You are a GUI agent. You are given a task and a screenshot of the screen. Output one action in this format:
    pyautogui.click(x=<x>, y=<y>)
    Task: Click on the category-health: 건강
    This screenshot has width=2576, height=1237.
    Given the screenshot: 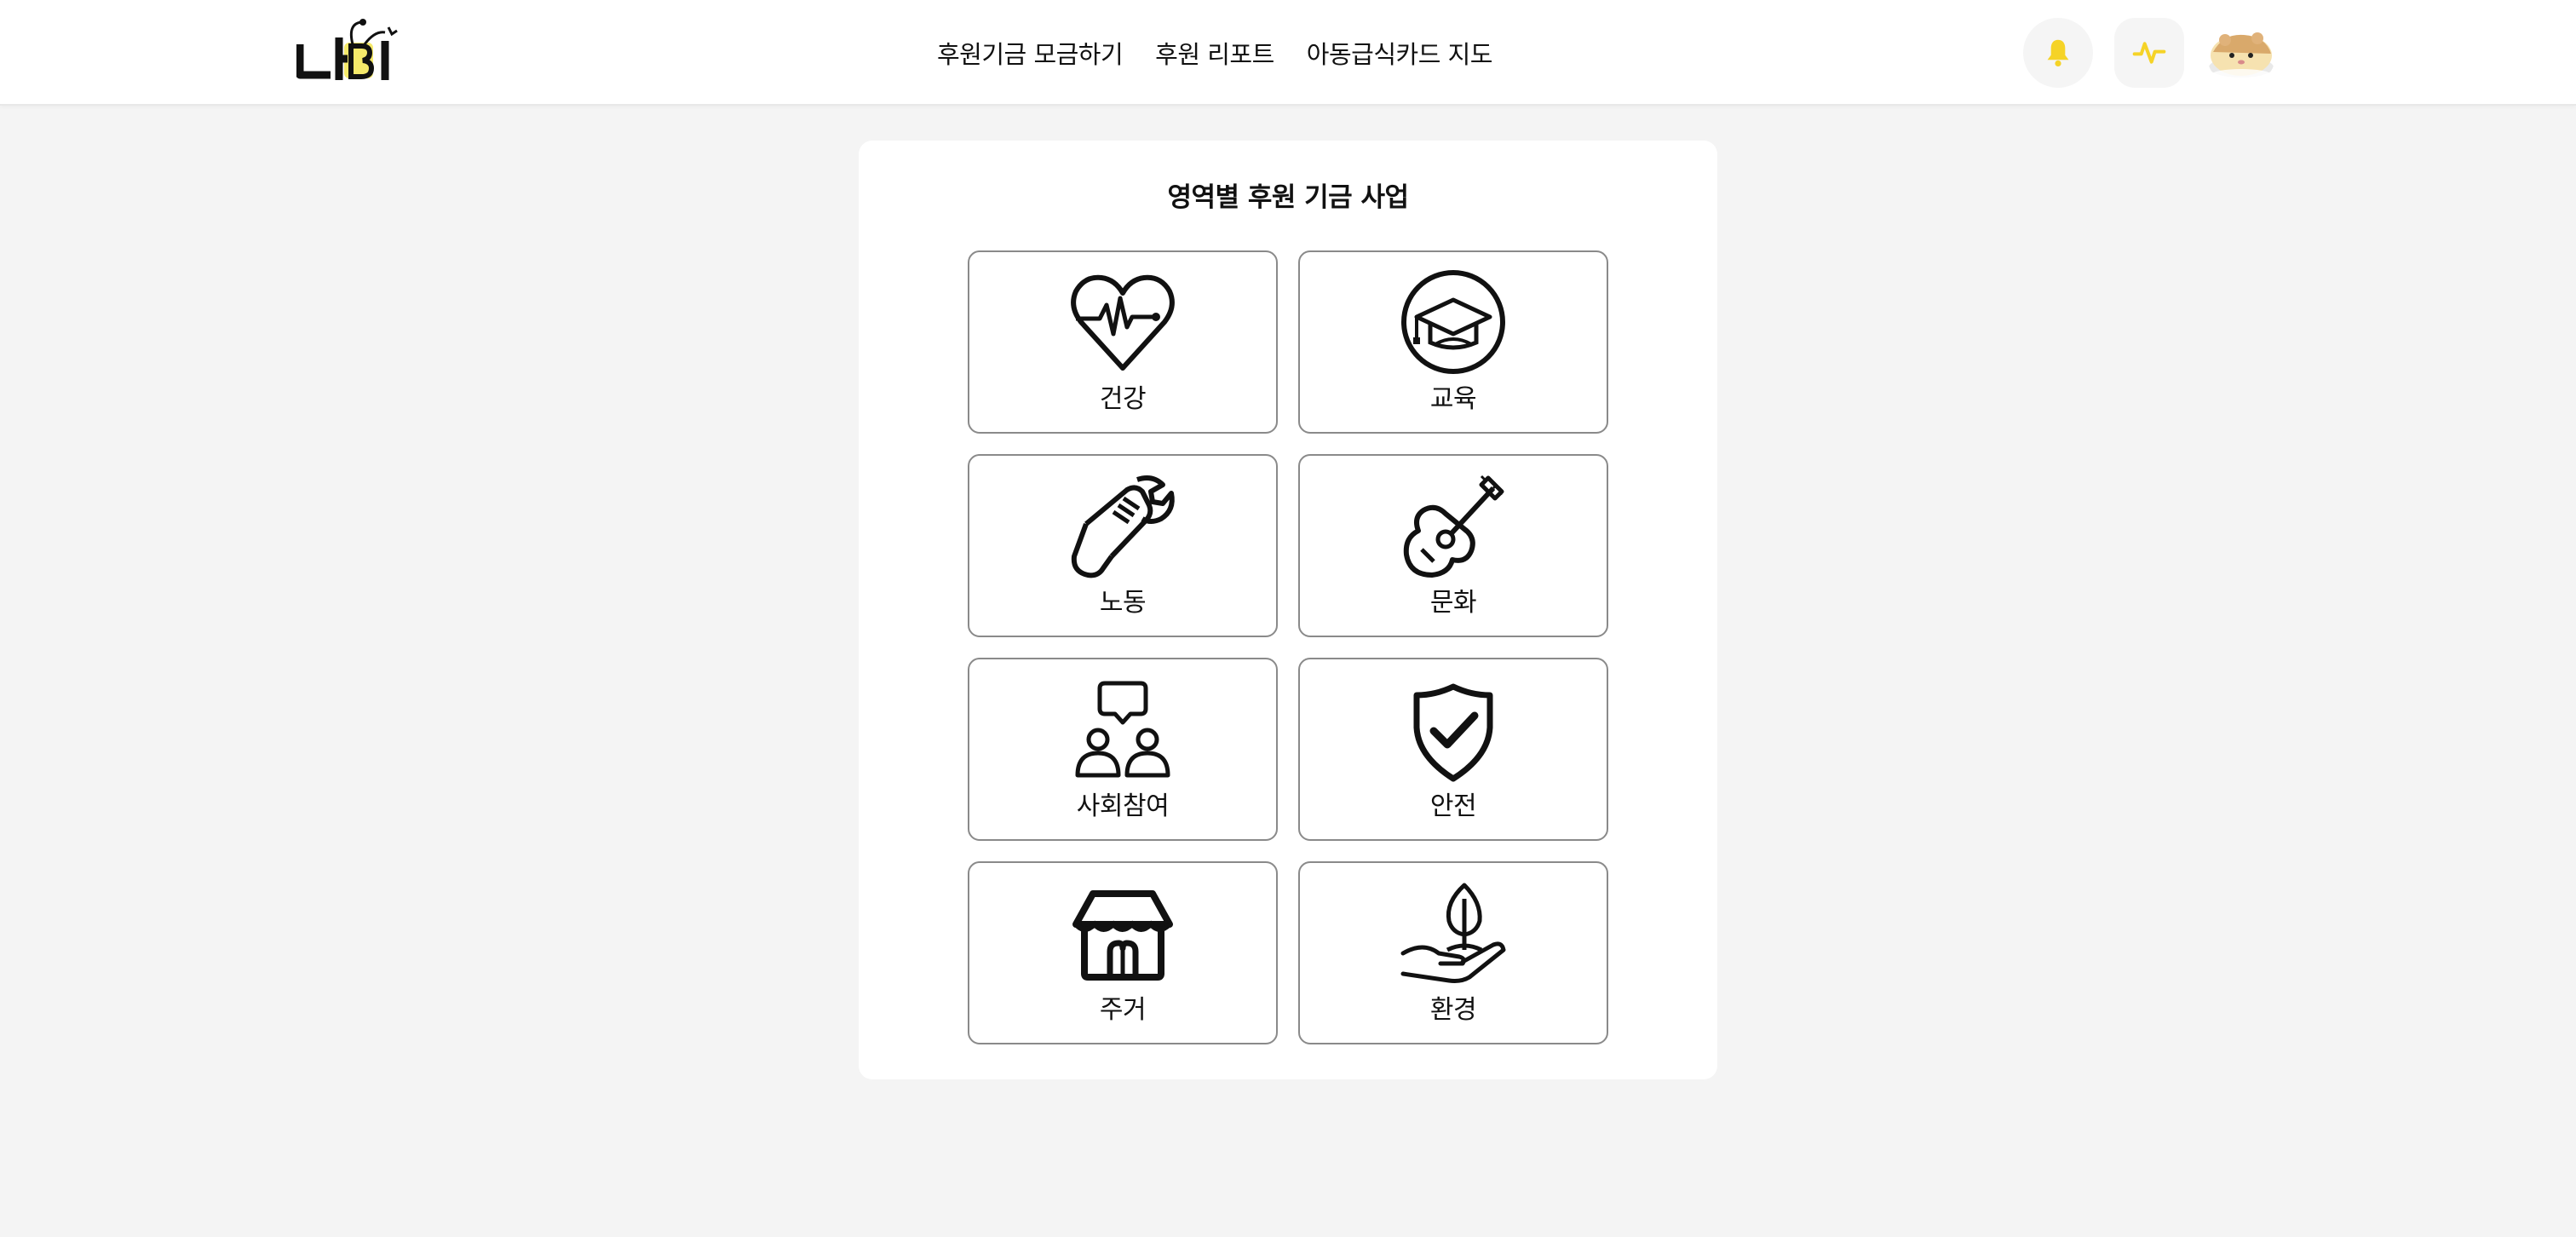 What is the action you would take?
    pyautogui.click(x=1123, y=342)
    